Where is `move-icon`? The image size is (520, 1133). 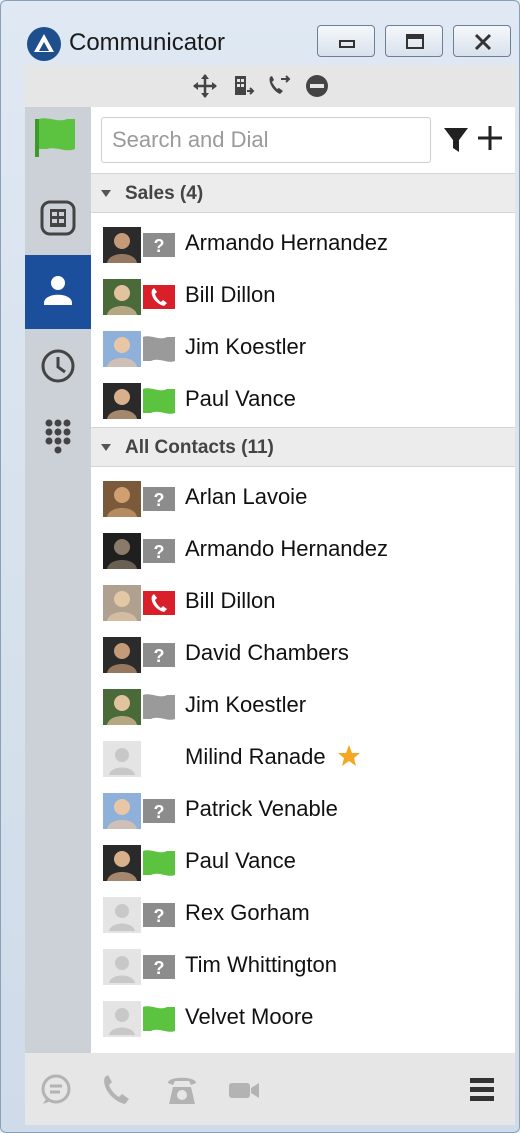
move-icon is located at coordinates (205, 86).